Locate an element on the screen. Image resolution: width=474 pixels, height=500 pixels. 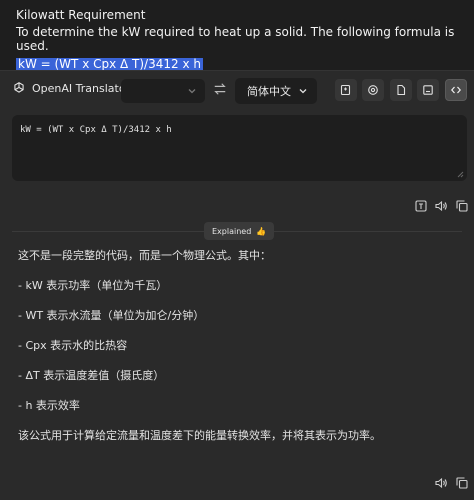
result-line: - ΔT 表示温度差值（摄氏度） is located at coordinates (91, 375).